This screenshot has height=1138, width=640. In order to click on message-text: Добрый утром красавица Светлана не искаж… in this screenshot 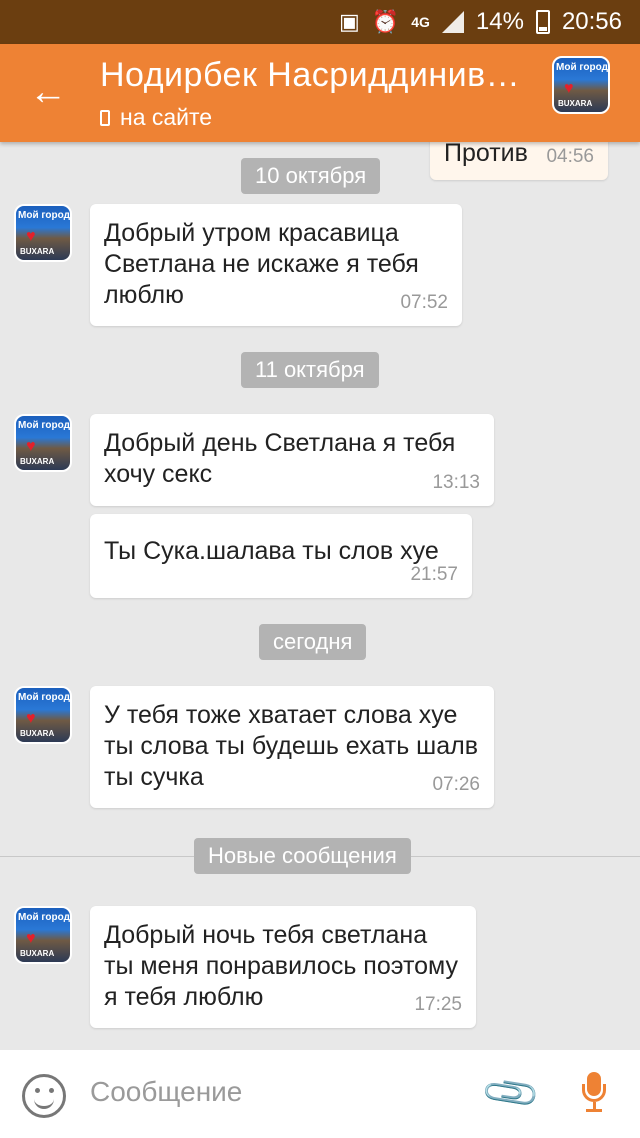, I will do `click(261, 264)`.